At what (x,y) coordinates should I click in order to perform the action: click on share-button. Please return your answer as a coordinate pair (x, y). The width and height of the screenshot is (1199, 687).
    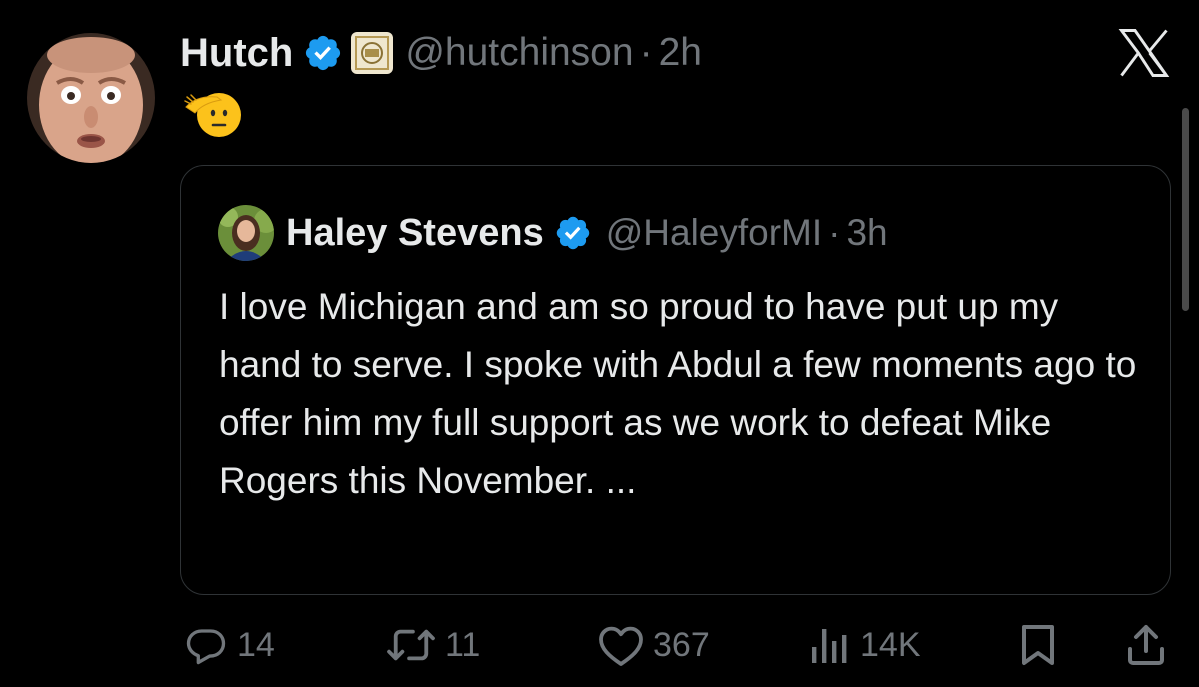
    Looking at the image, I should click on (1146, 645).